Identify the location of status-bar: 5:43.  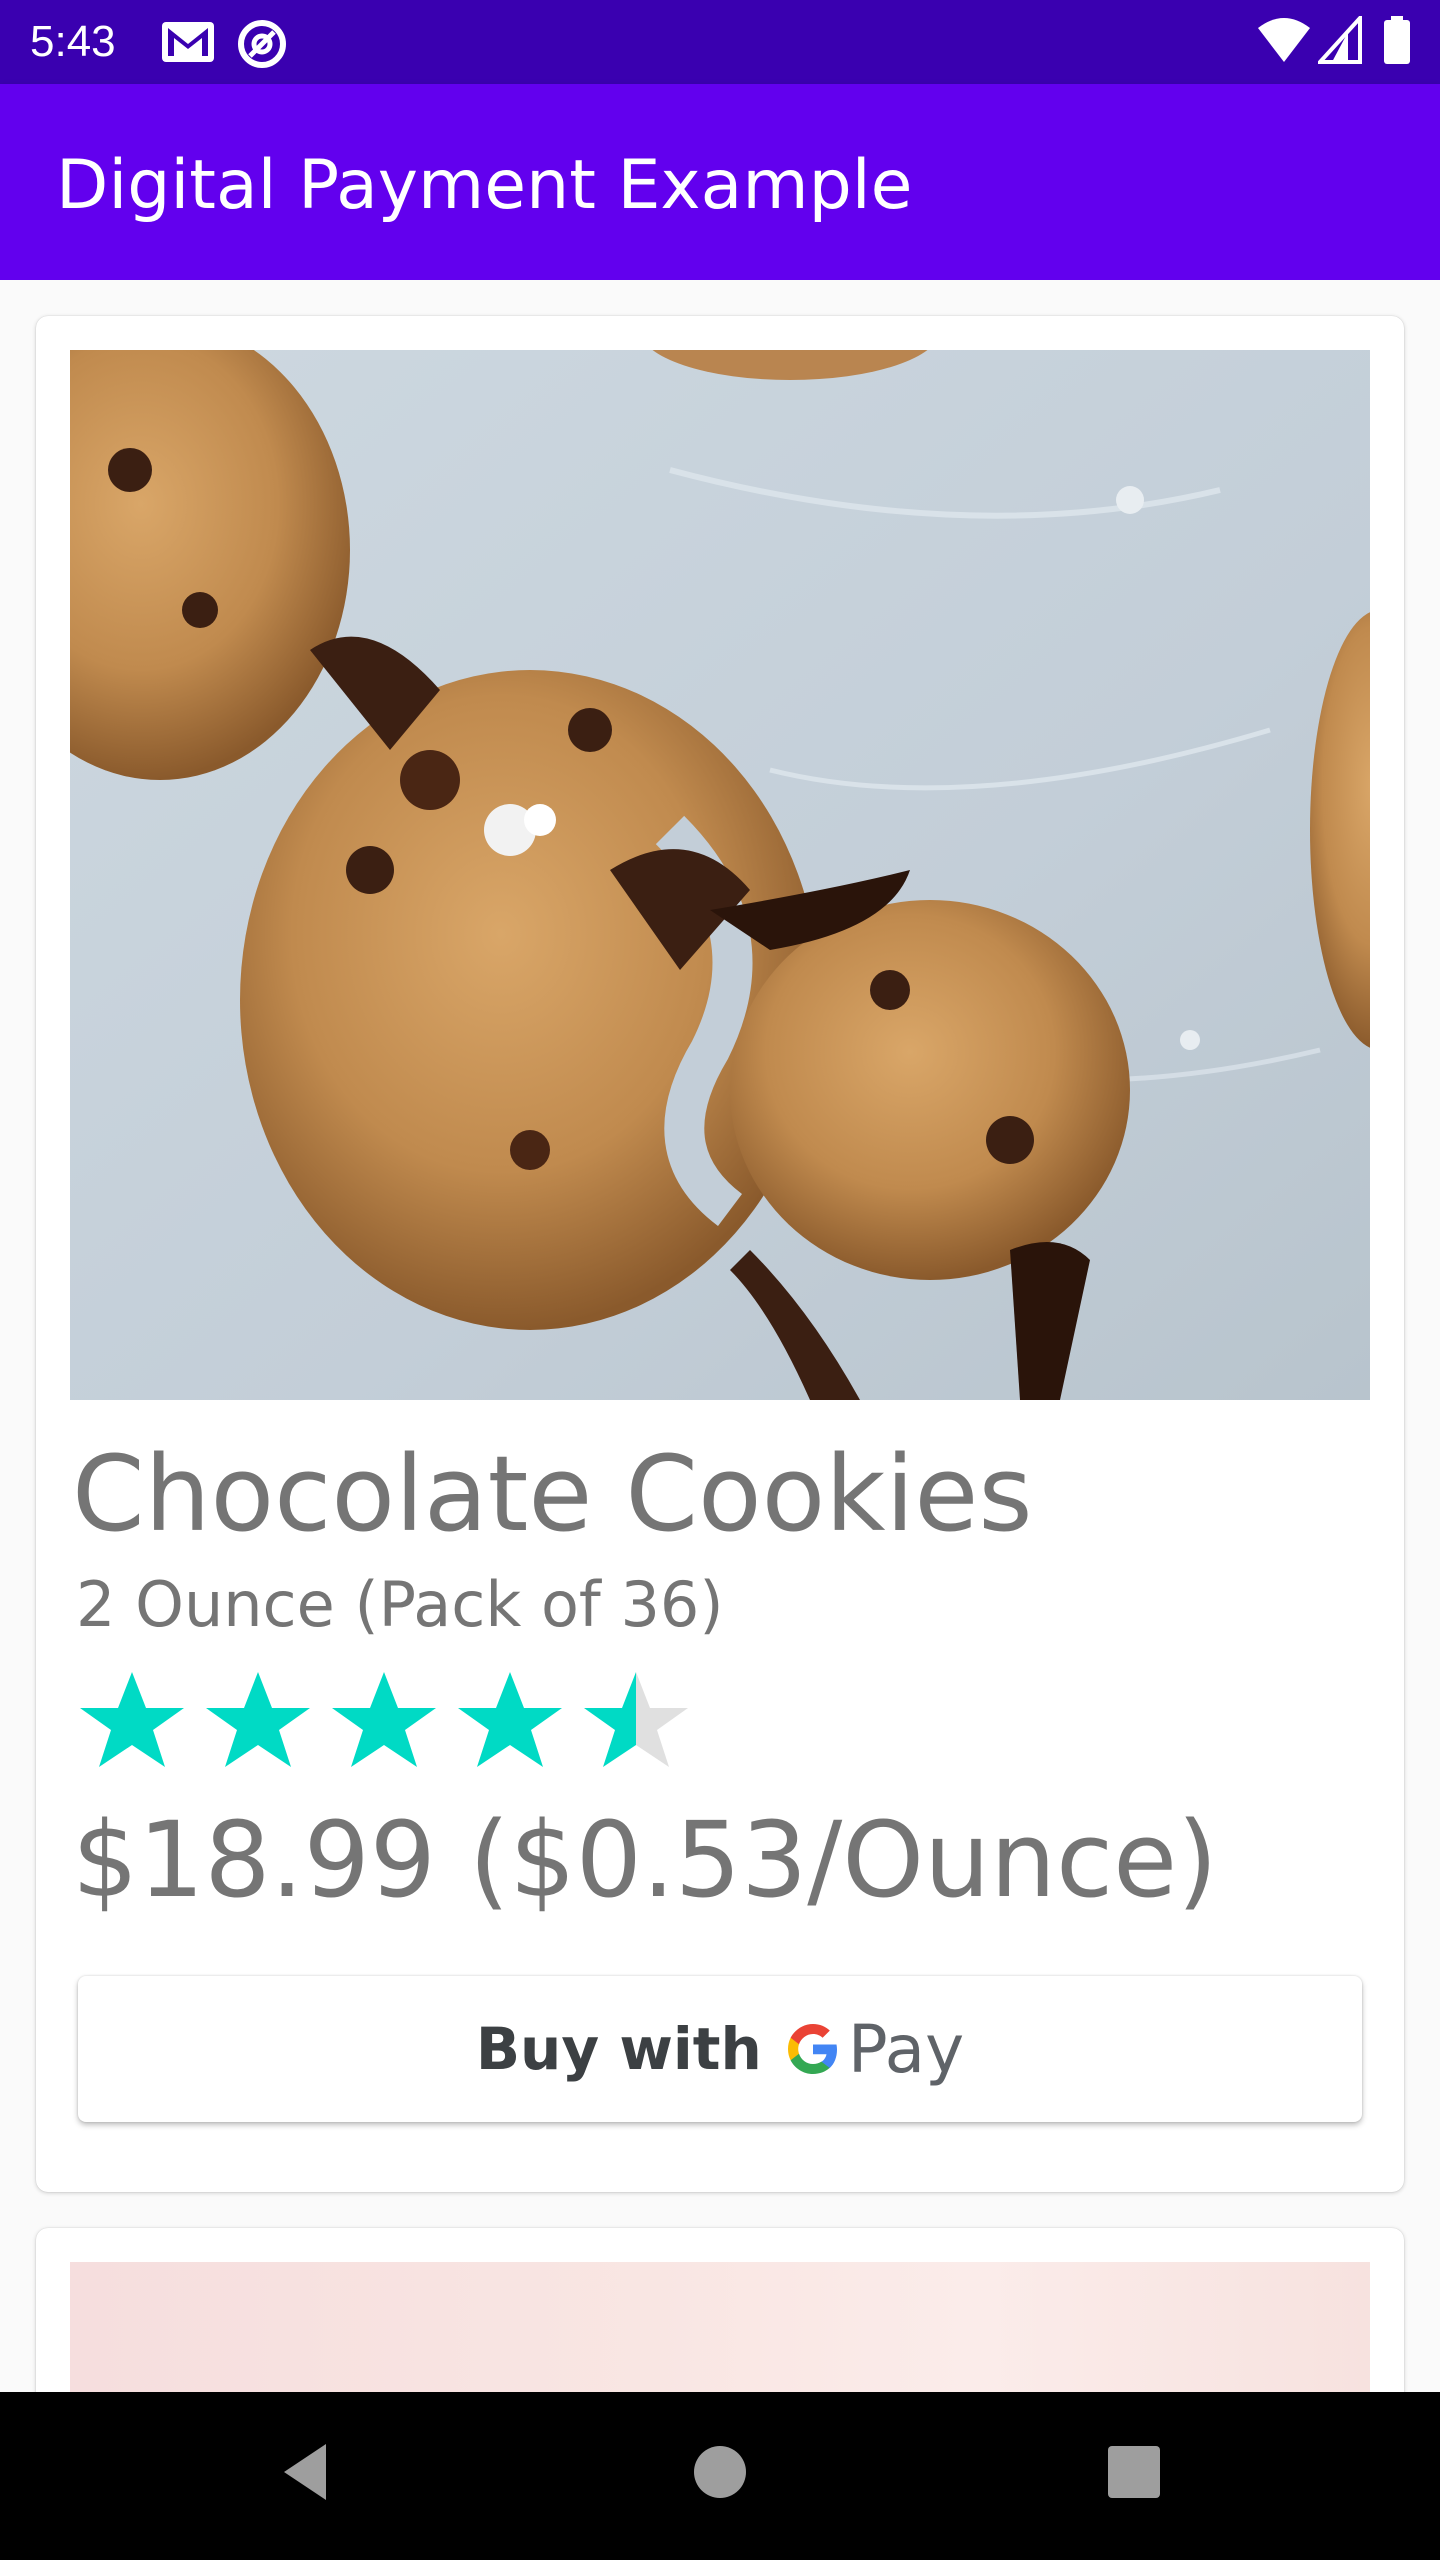
(720, 42).